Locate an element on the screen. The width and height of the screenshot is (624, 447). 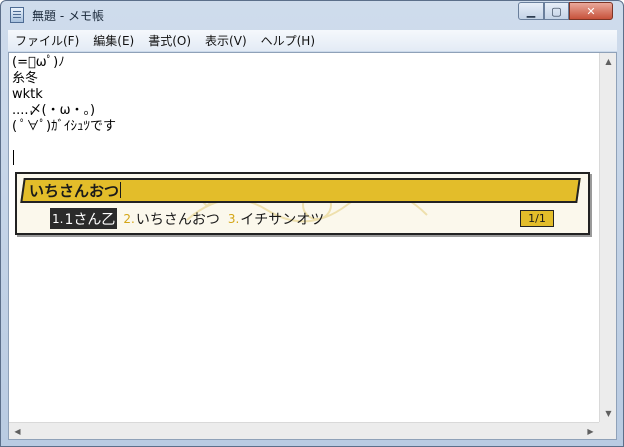
scroll-left-icon: ◀ is located at coordinates (17, 431).